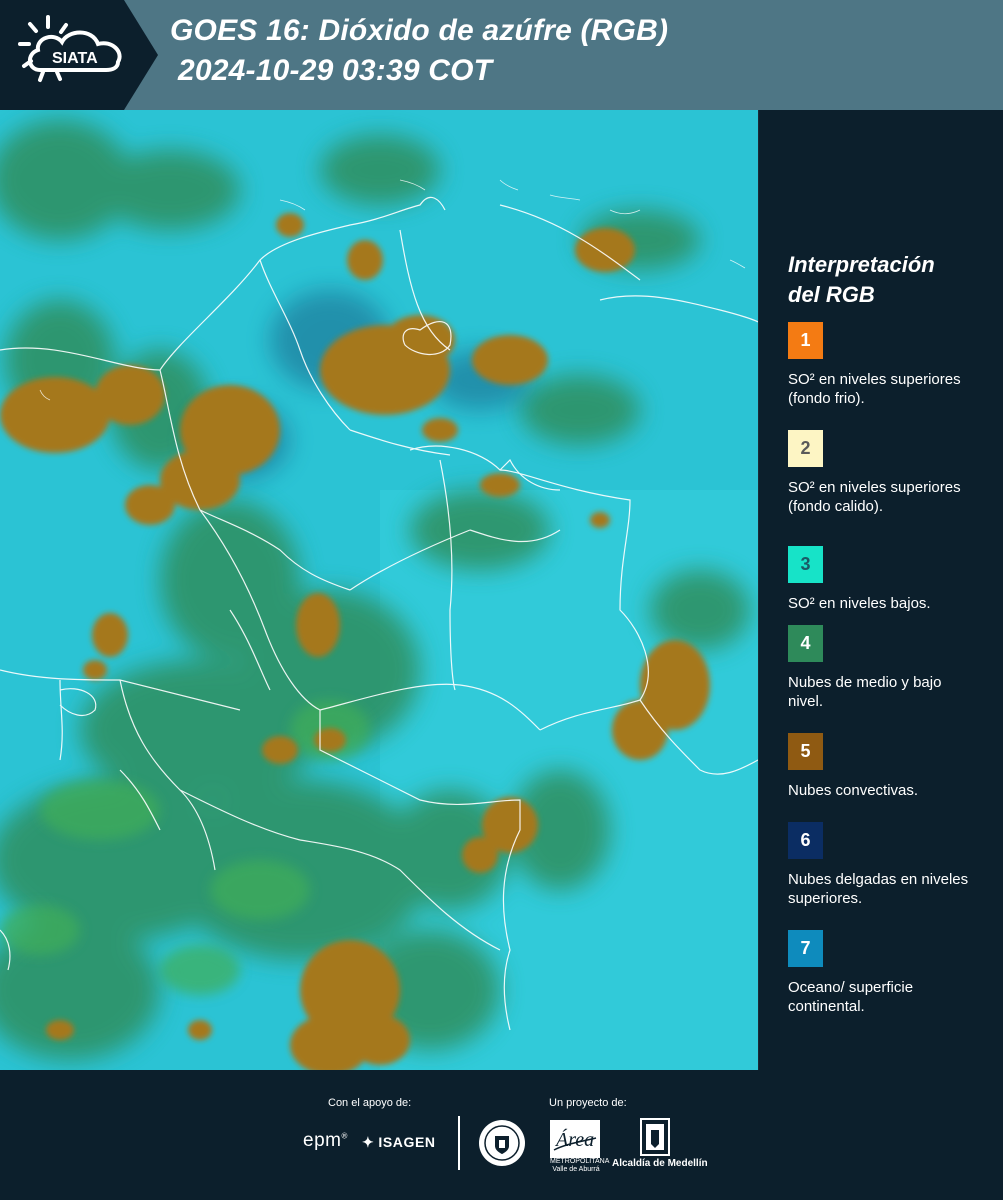 The image size is (1003, 1200). Describe the element at coordinates (655, 1137) in the screenshot. I see `alcaldia-shield-icon` at that location.